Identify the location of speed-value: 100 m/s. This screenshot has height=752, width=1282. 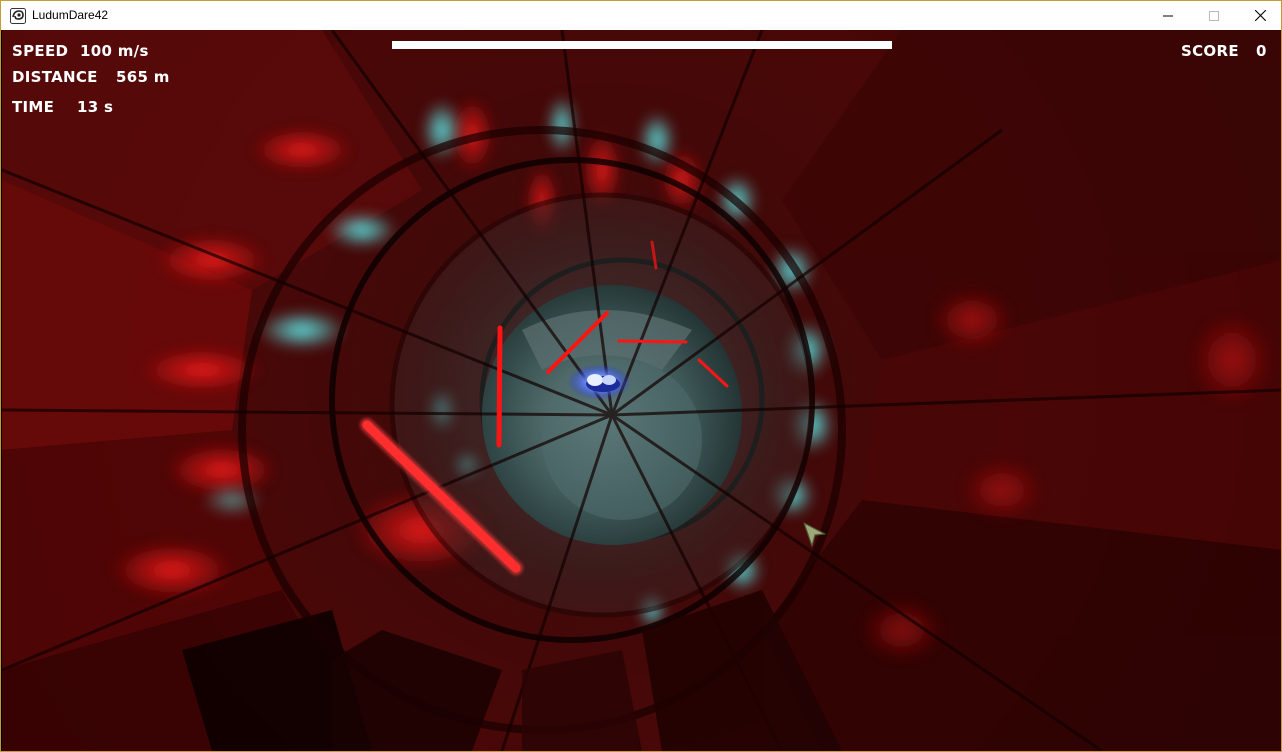
(114, 51).